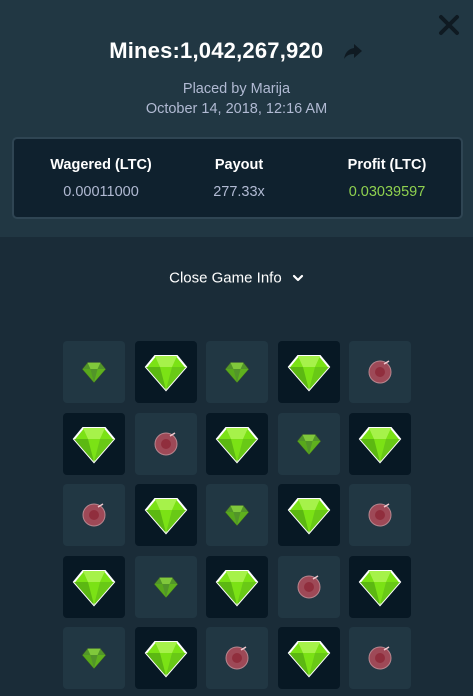 Image resolution: width=473 pixels, height=696 pixels. Describe the element at coordinates (239, 165) in the screenshot. I see `stat-label: Payout` at that location.